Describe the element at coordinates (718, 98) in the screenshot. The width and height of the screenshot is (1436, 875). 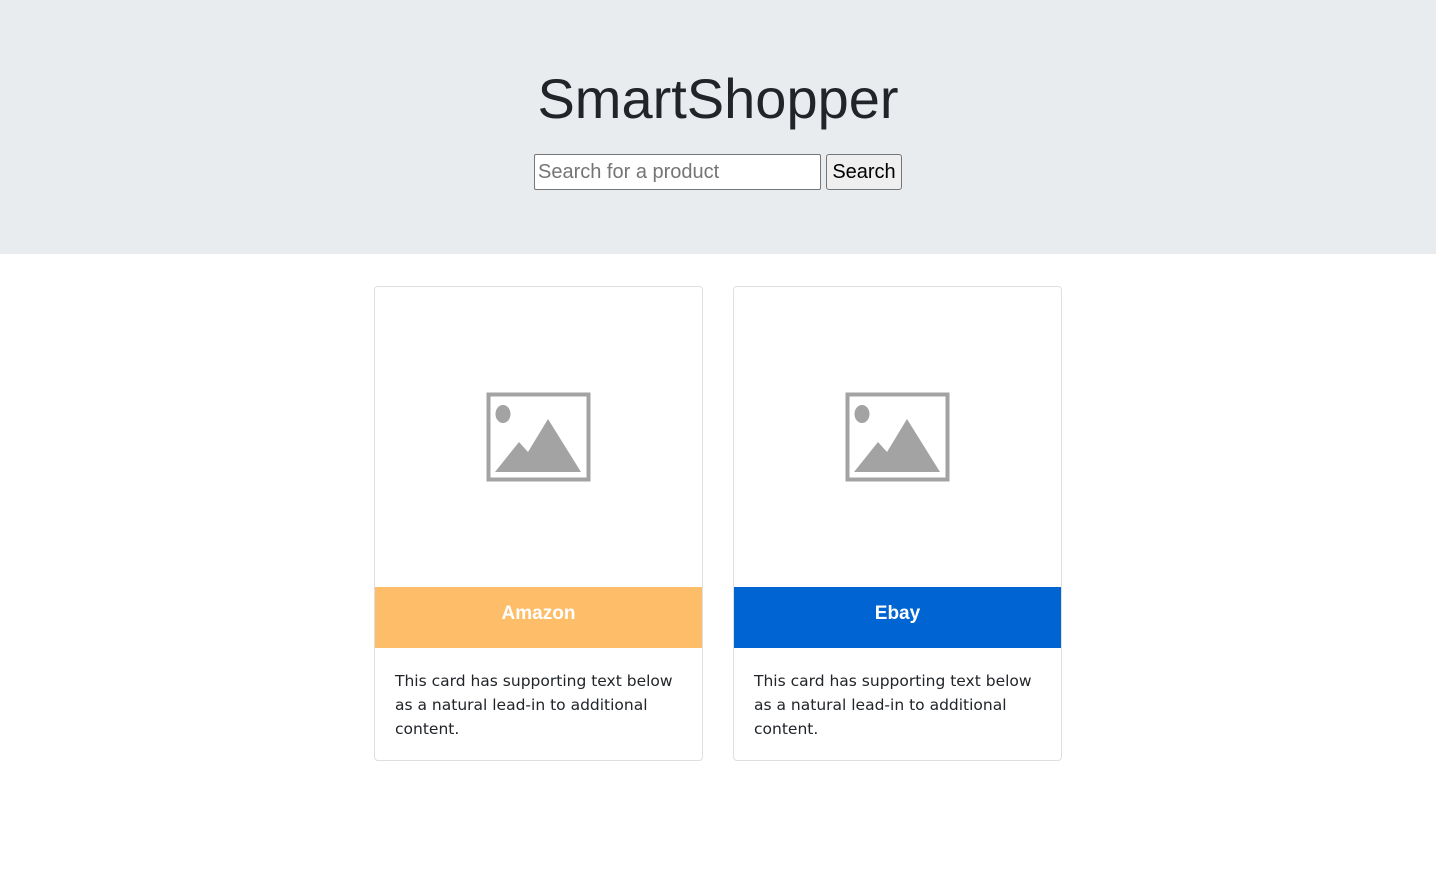
I see `page-title: SmartShopper` at that location.